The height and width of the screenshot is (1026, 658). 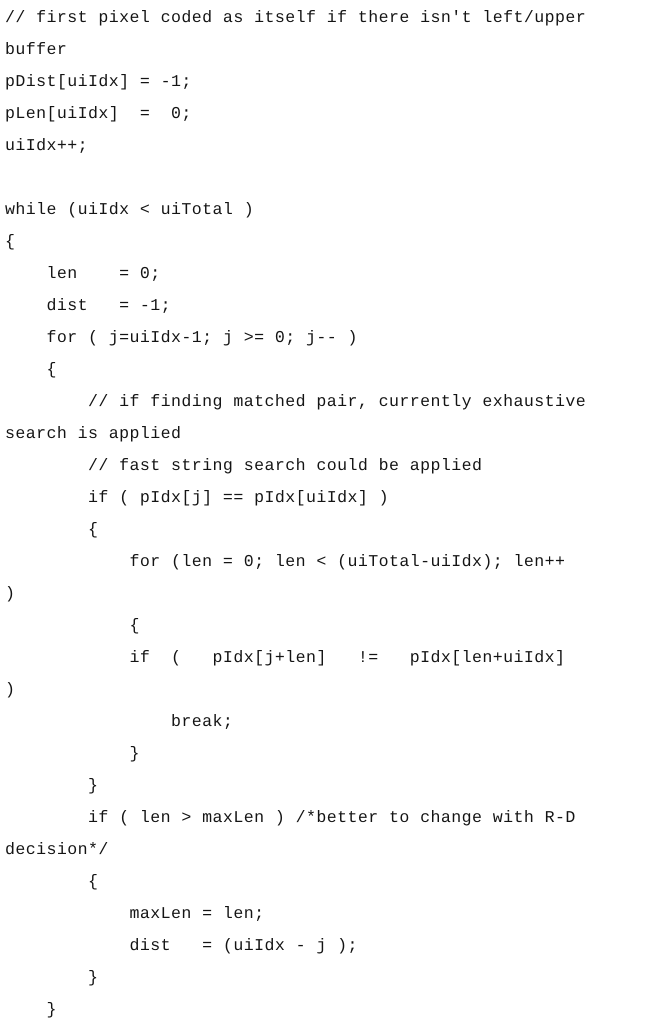 I want to click on code-line: // fast string search could be applied, so click(x=244, y=465).